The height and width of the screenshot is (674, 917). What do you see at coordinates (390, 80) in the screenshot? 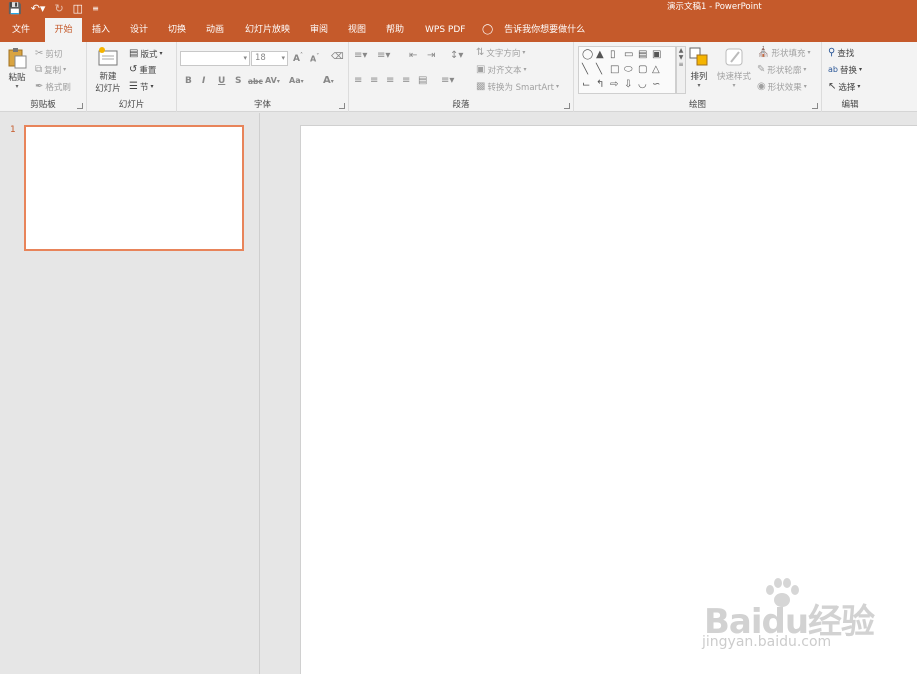
I see `align-right-icon: ≡` at bounding box center [390, 80].